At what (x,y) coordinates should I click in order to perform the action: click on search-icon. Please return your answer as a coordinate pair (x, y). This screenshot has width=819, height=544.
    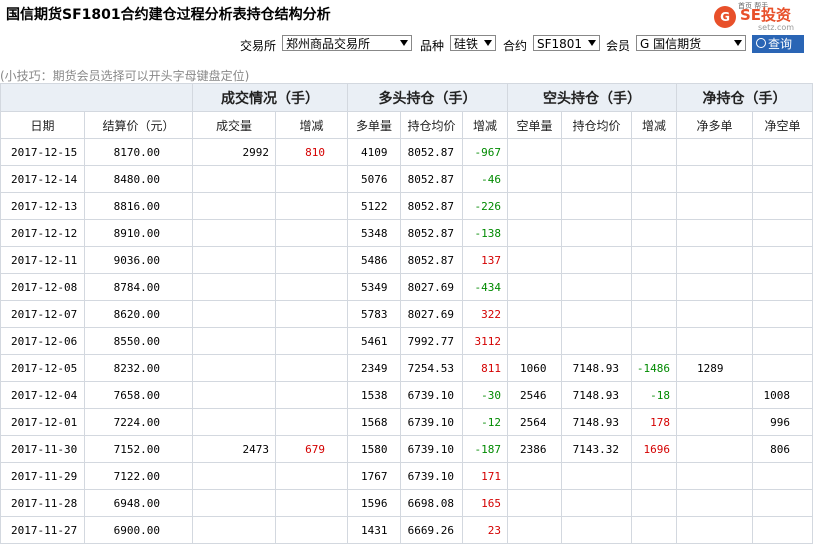
    Looking at the image, I should click on (761, 43).